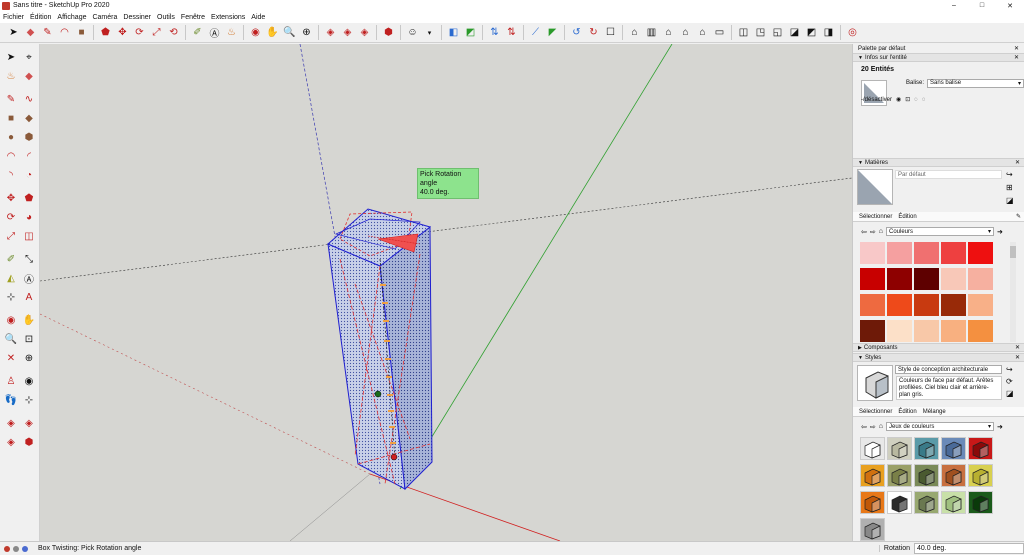 The width and height of the screenshot is (1024, 555). Describe the element at coordinates (11, 298) in the screenshot. I see `axes-icon: ⊹` at that location.